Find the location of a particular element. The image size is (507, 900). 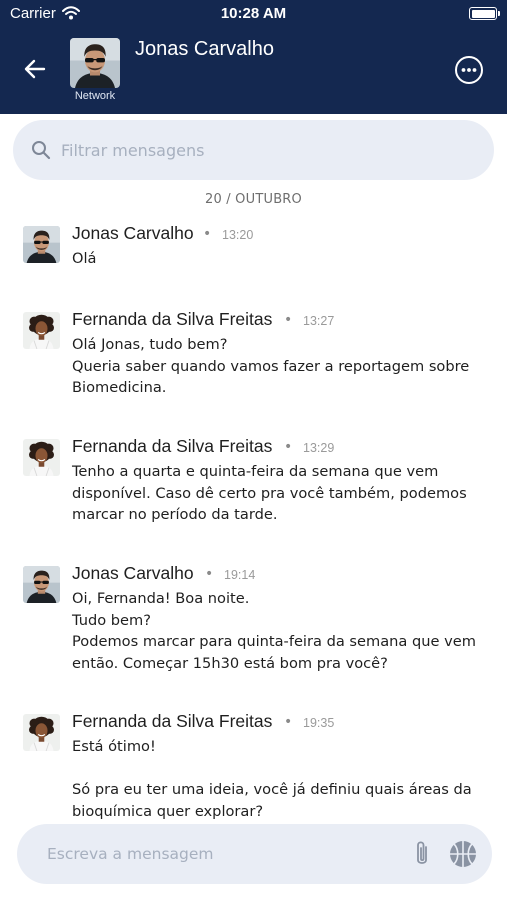

paperclip-icon is located at coordinates (422, 852).